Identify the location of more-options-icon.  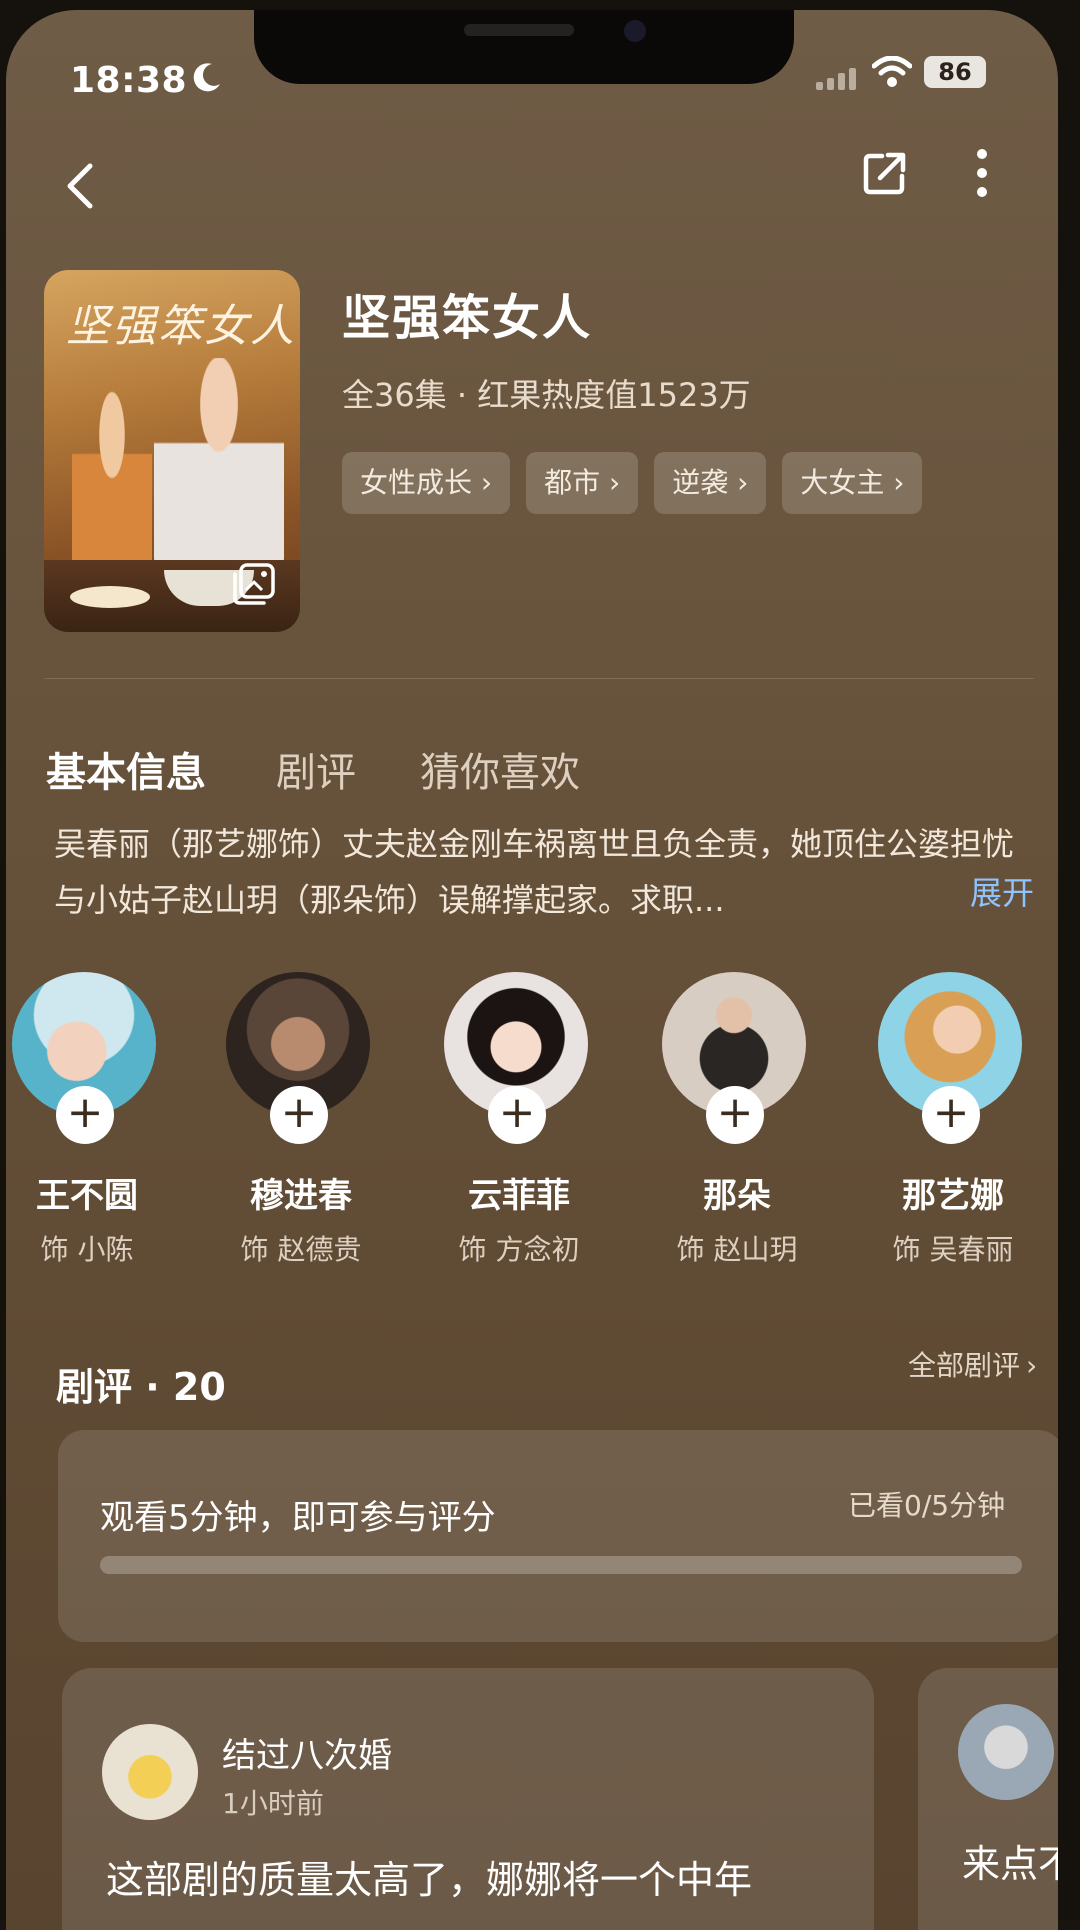
(982, 173).